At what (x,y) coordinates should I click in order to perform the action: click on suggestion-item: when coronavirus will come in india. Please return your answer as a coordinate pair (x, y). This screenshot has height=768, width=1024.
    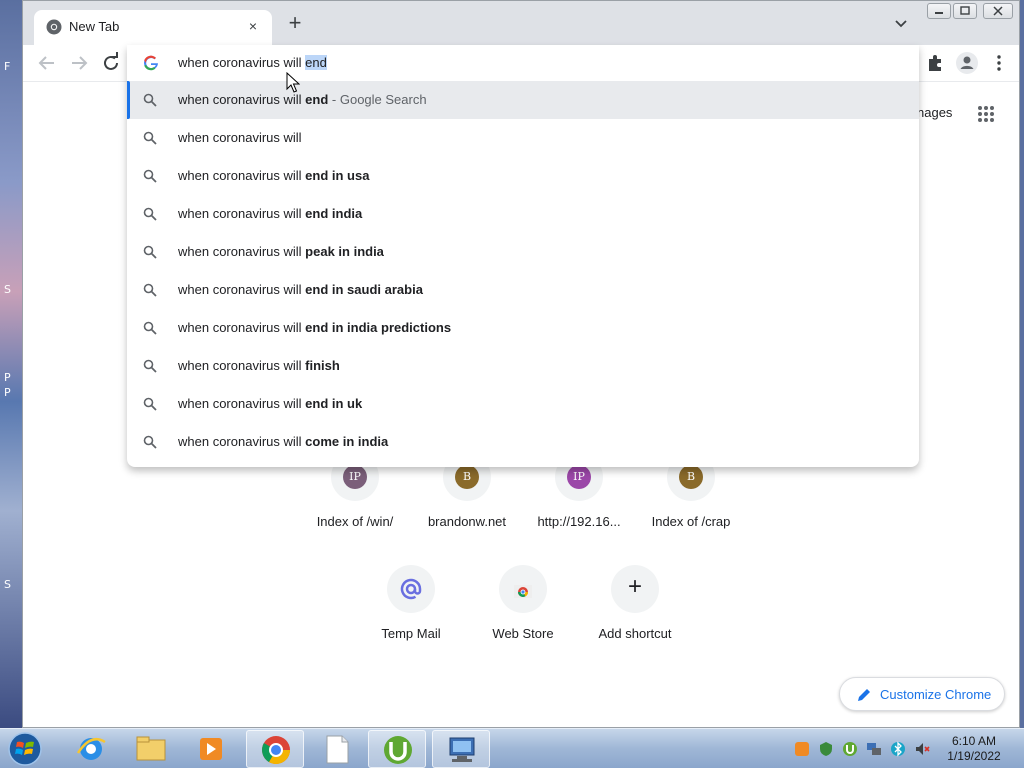
    Looking at the image, I should click on (523, 442).